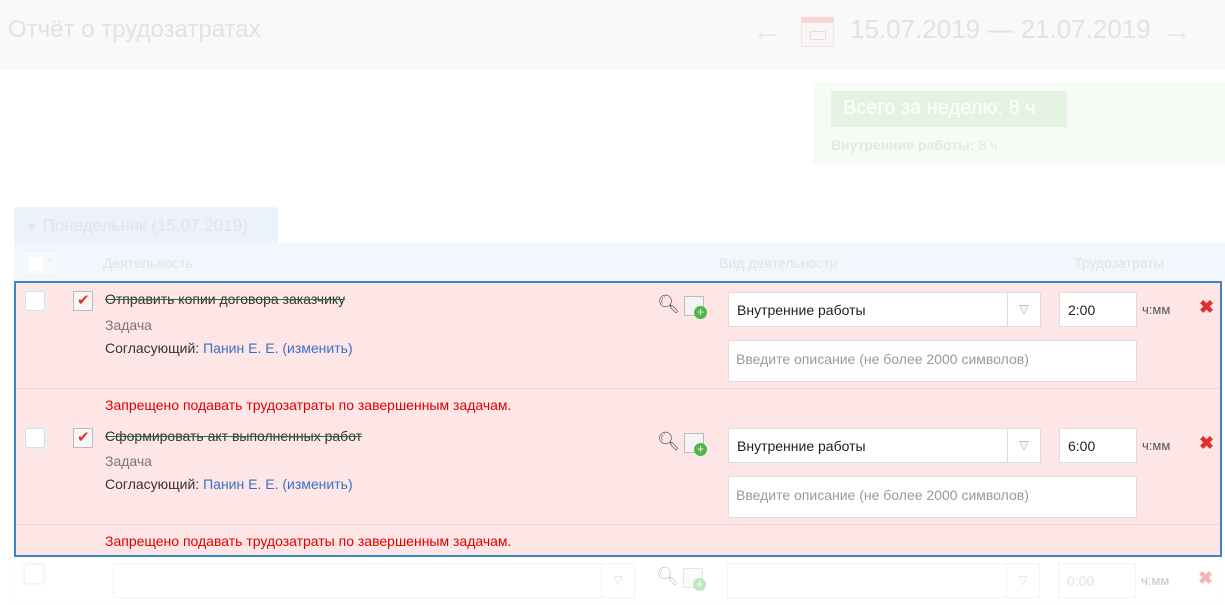 This screenshot has height=605, width=1225. What do you see at coordinates (1000, 29) in the screenshot?
I see `date-range: 15.07.2019 — 21.07.2019` at bounding box center [1000, 29].